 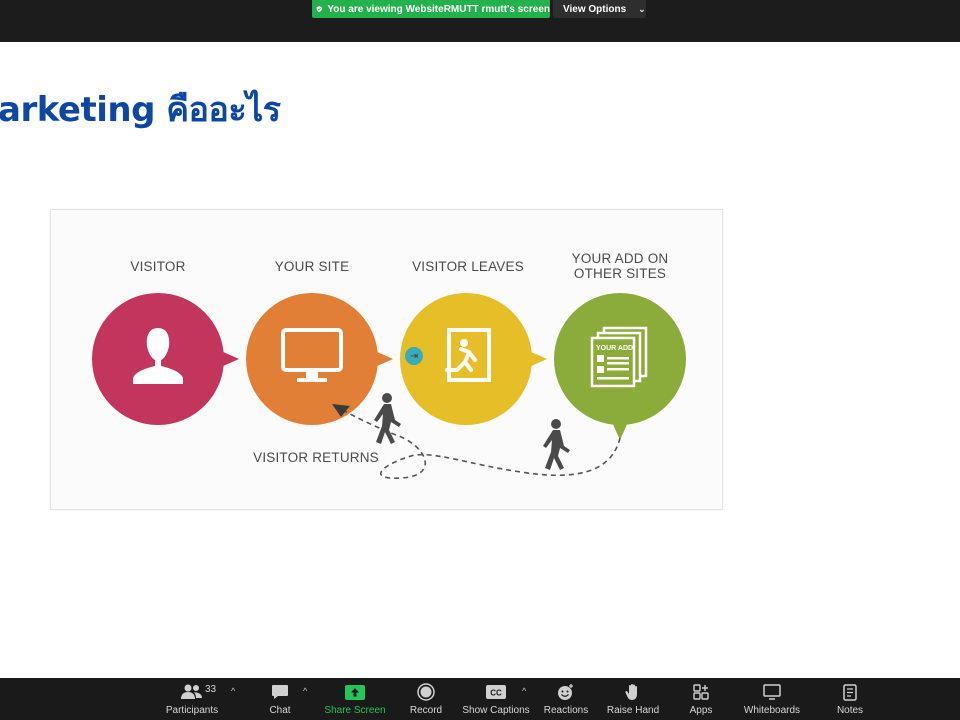 I want to click on slide-title: arketing คืออะไร, so click(x=140, y=110).